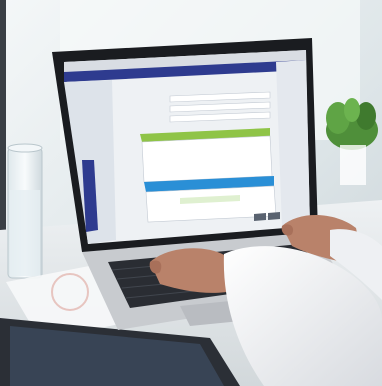 Image resolution: width=382 pixels, height=386 pixels. Describe the element at coordinates (260, 217) in the screenshot. I see `action-button-primary` at that location.